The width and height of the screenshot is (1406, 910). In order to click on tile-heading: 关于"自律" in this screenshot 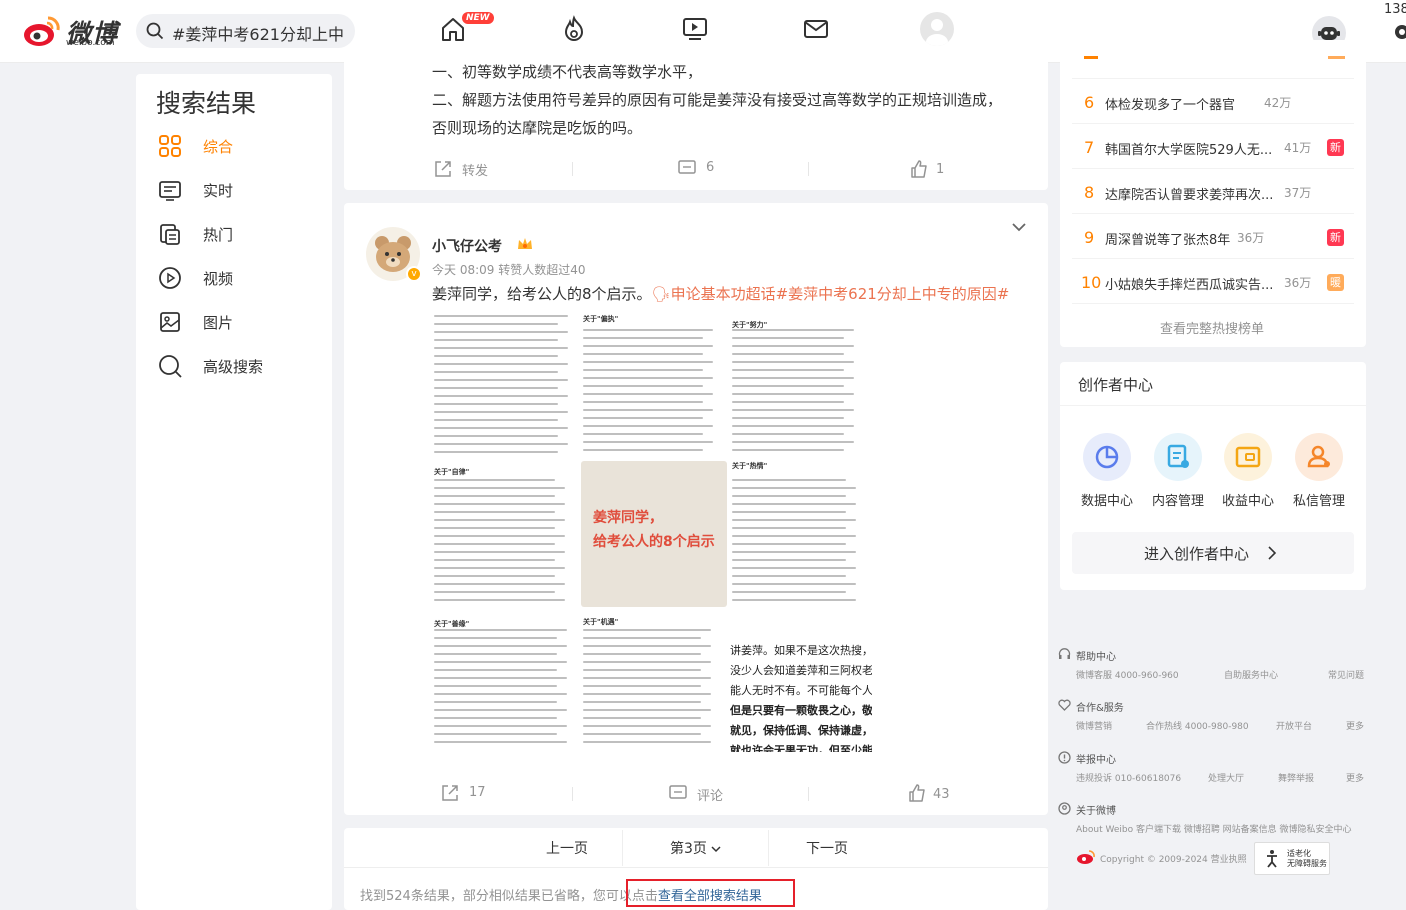, I will do `click(452, 472)`.